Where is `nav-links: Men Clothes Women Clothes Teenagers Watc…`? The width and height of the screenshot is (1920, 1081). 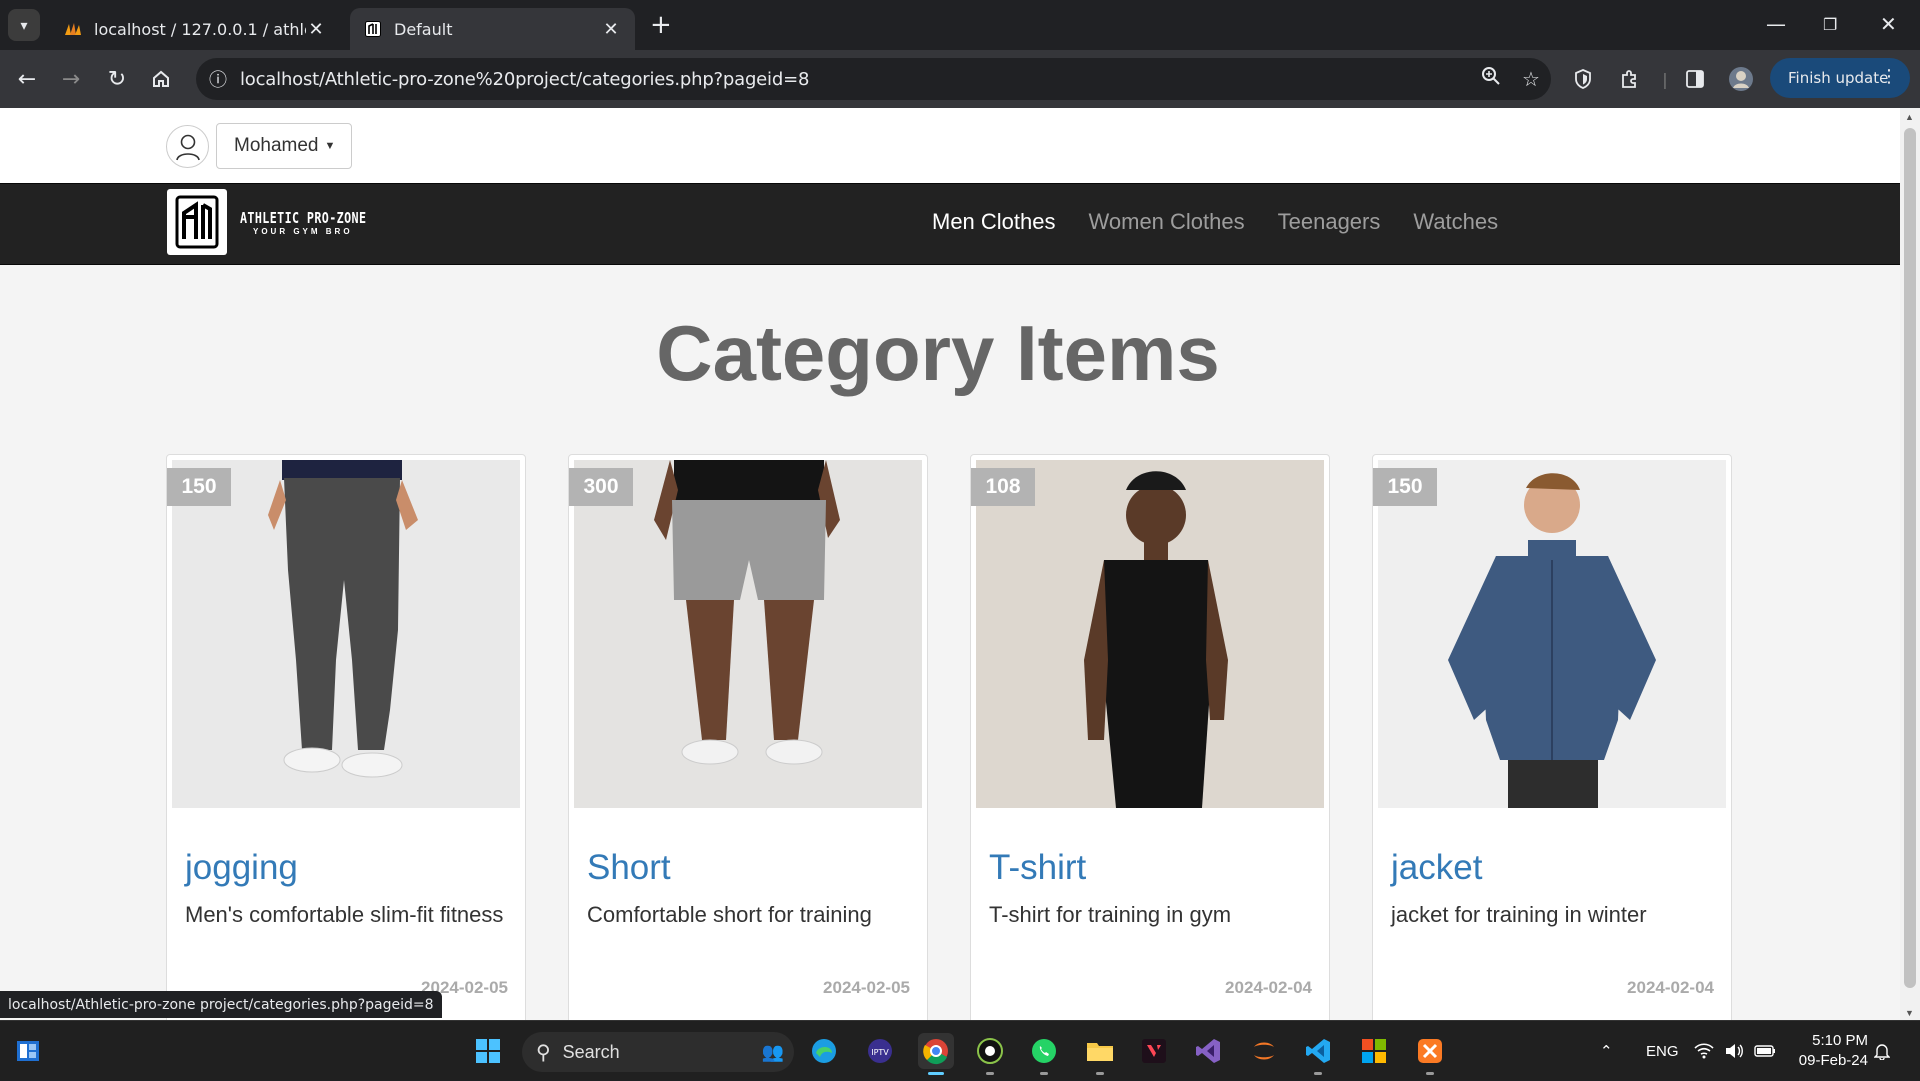
nav-links: Men Clothes Women Clothes Teenagers Watc… is located at coordinates (1231, 222).